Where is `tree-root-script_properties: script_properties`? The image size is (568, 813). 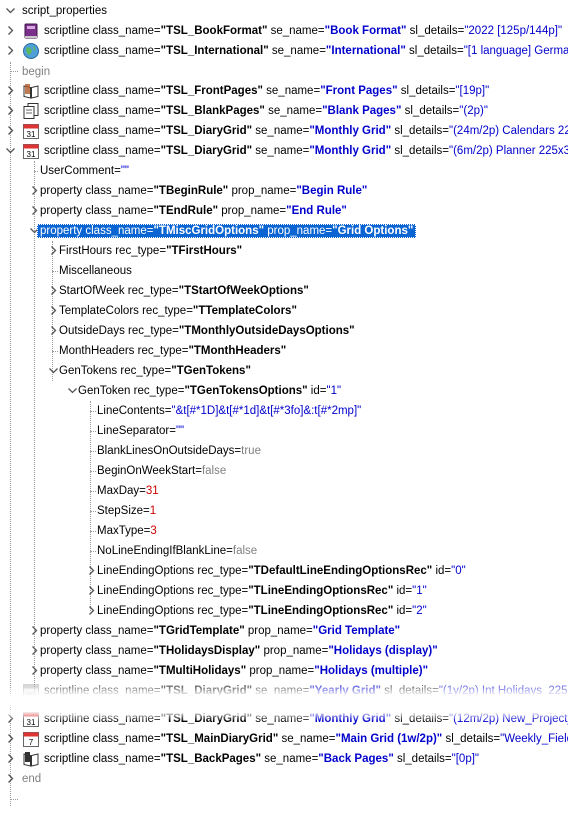 tree-root-script_properties: script_properties is located at coordinates (284, 11).